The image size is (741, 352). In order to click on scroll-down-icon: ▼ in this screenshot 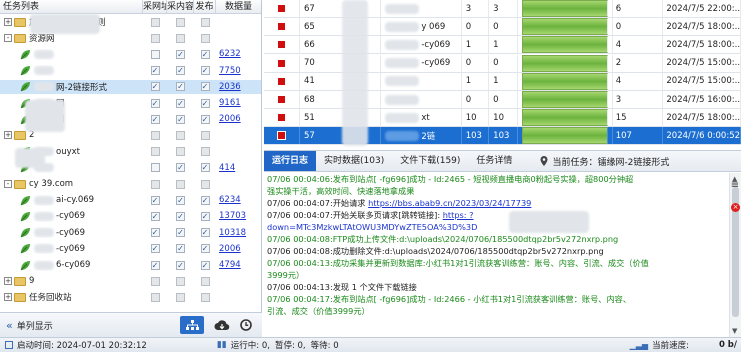, I will do `click(734, 331)`.